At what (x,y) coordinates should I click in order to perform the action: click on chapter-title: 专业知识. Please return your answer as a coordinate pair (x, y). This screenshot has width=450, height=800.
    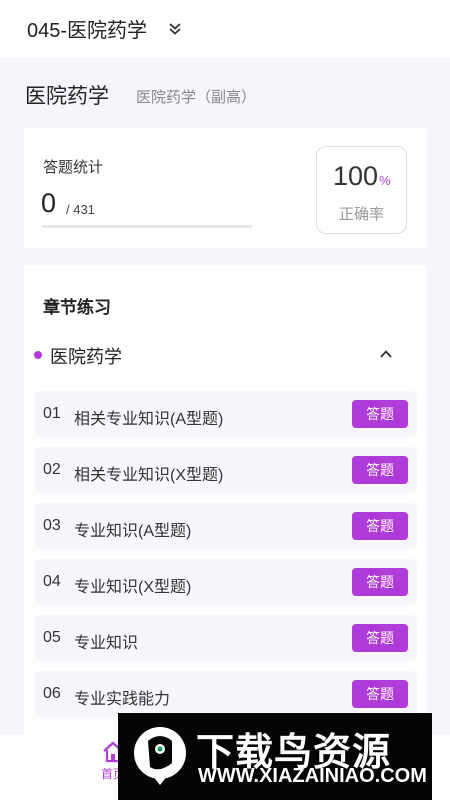
    Looking at the image, I should click on (106, 643).